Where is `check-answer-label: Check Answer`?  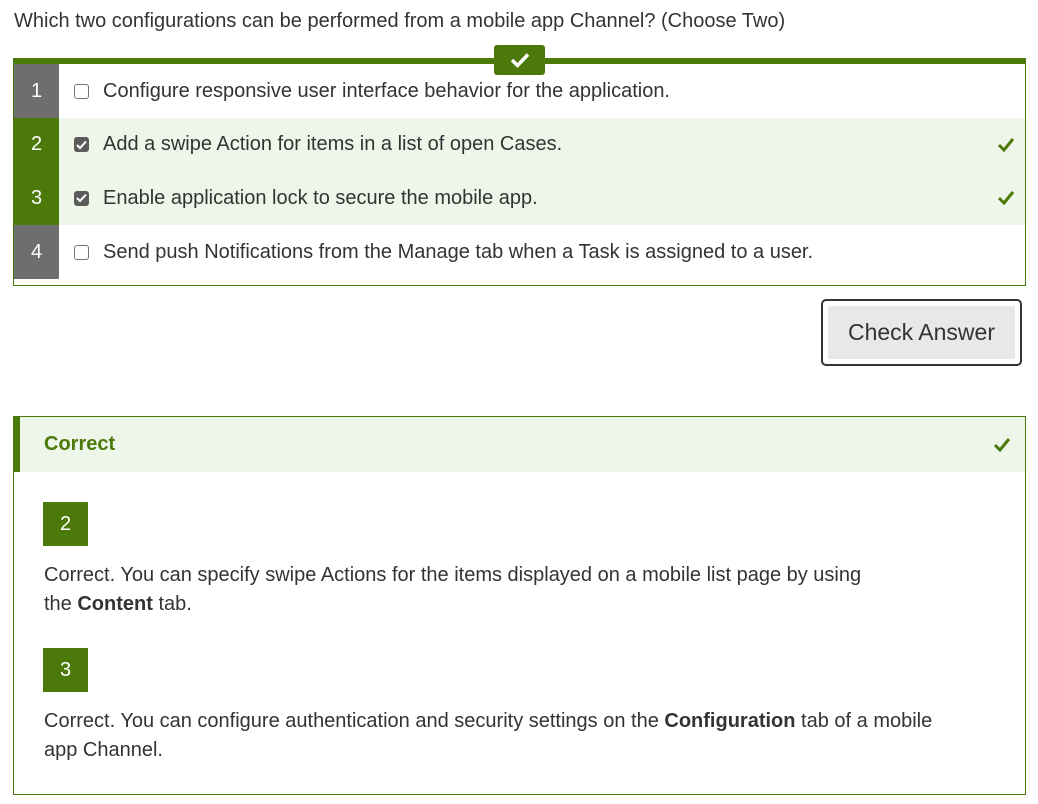 check-answer-label: Check Answer is located at coordinates (921, 332).